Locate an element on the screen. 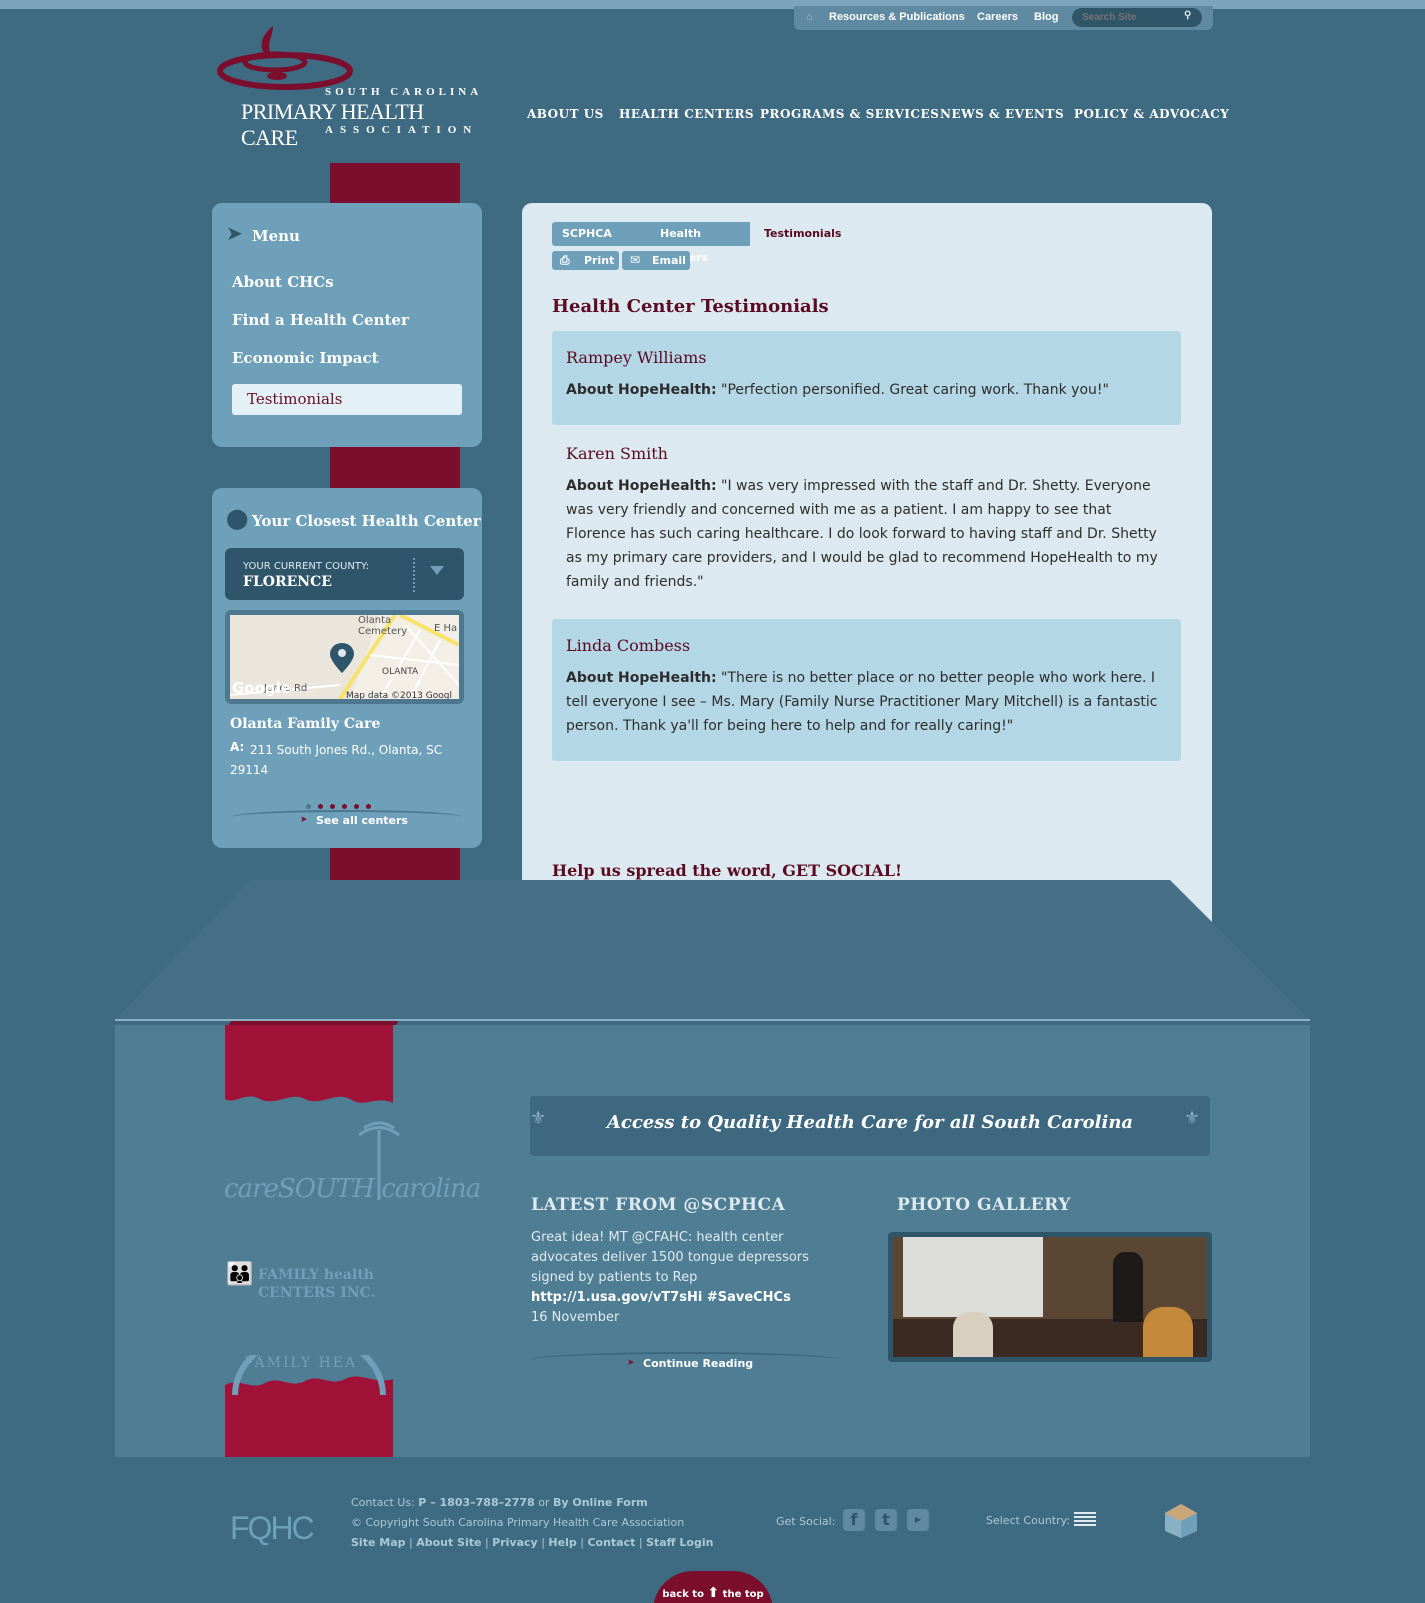 Image resolution: width=1425 pixels, height=1603 pixels. tweet-date: 16 November is located at coordinates (575, 1317).